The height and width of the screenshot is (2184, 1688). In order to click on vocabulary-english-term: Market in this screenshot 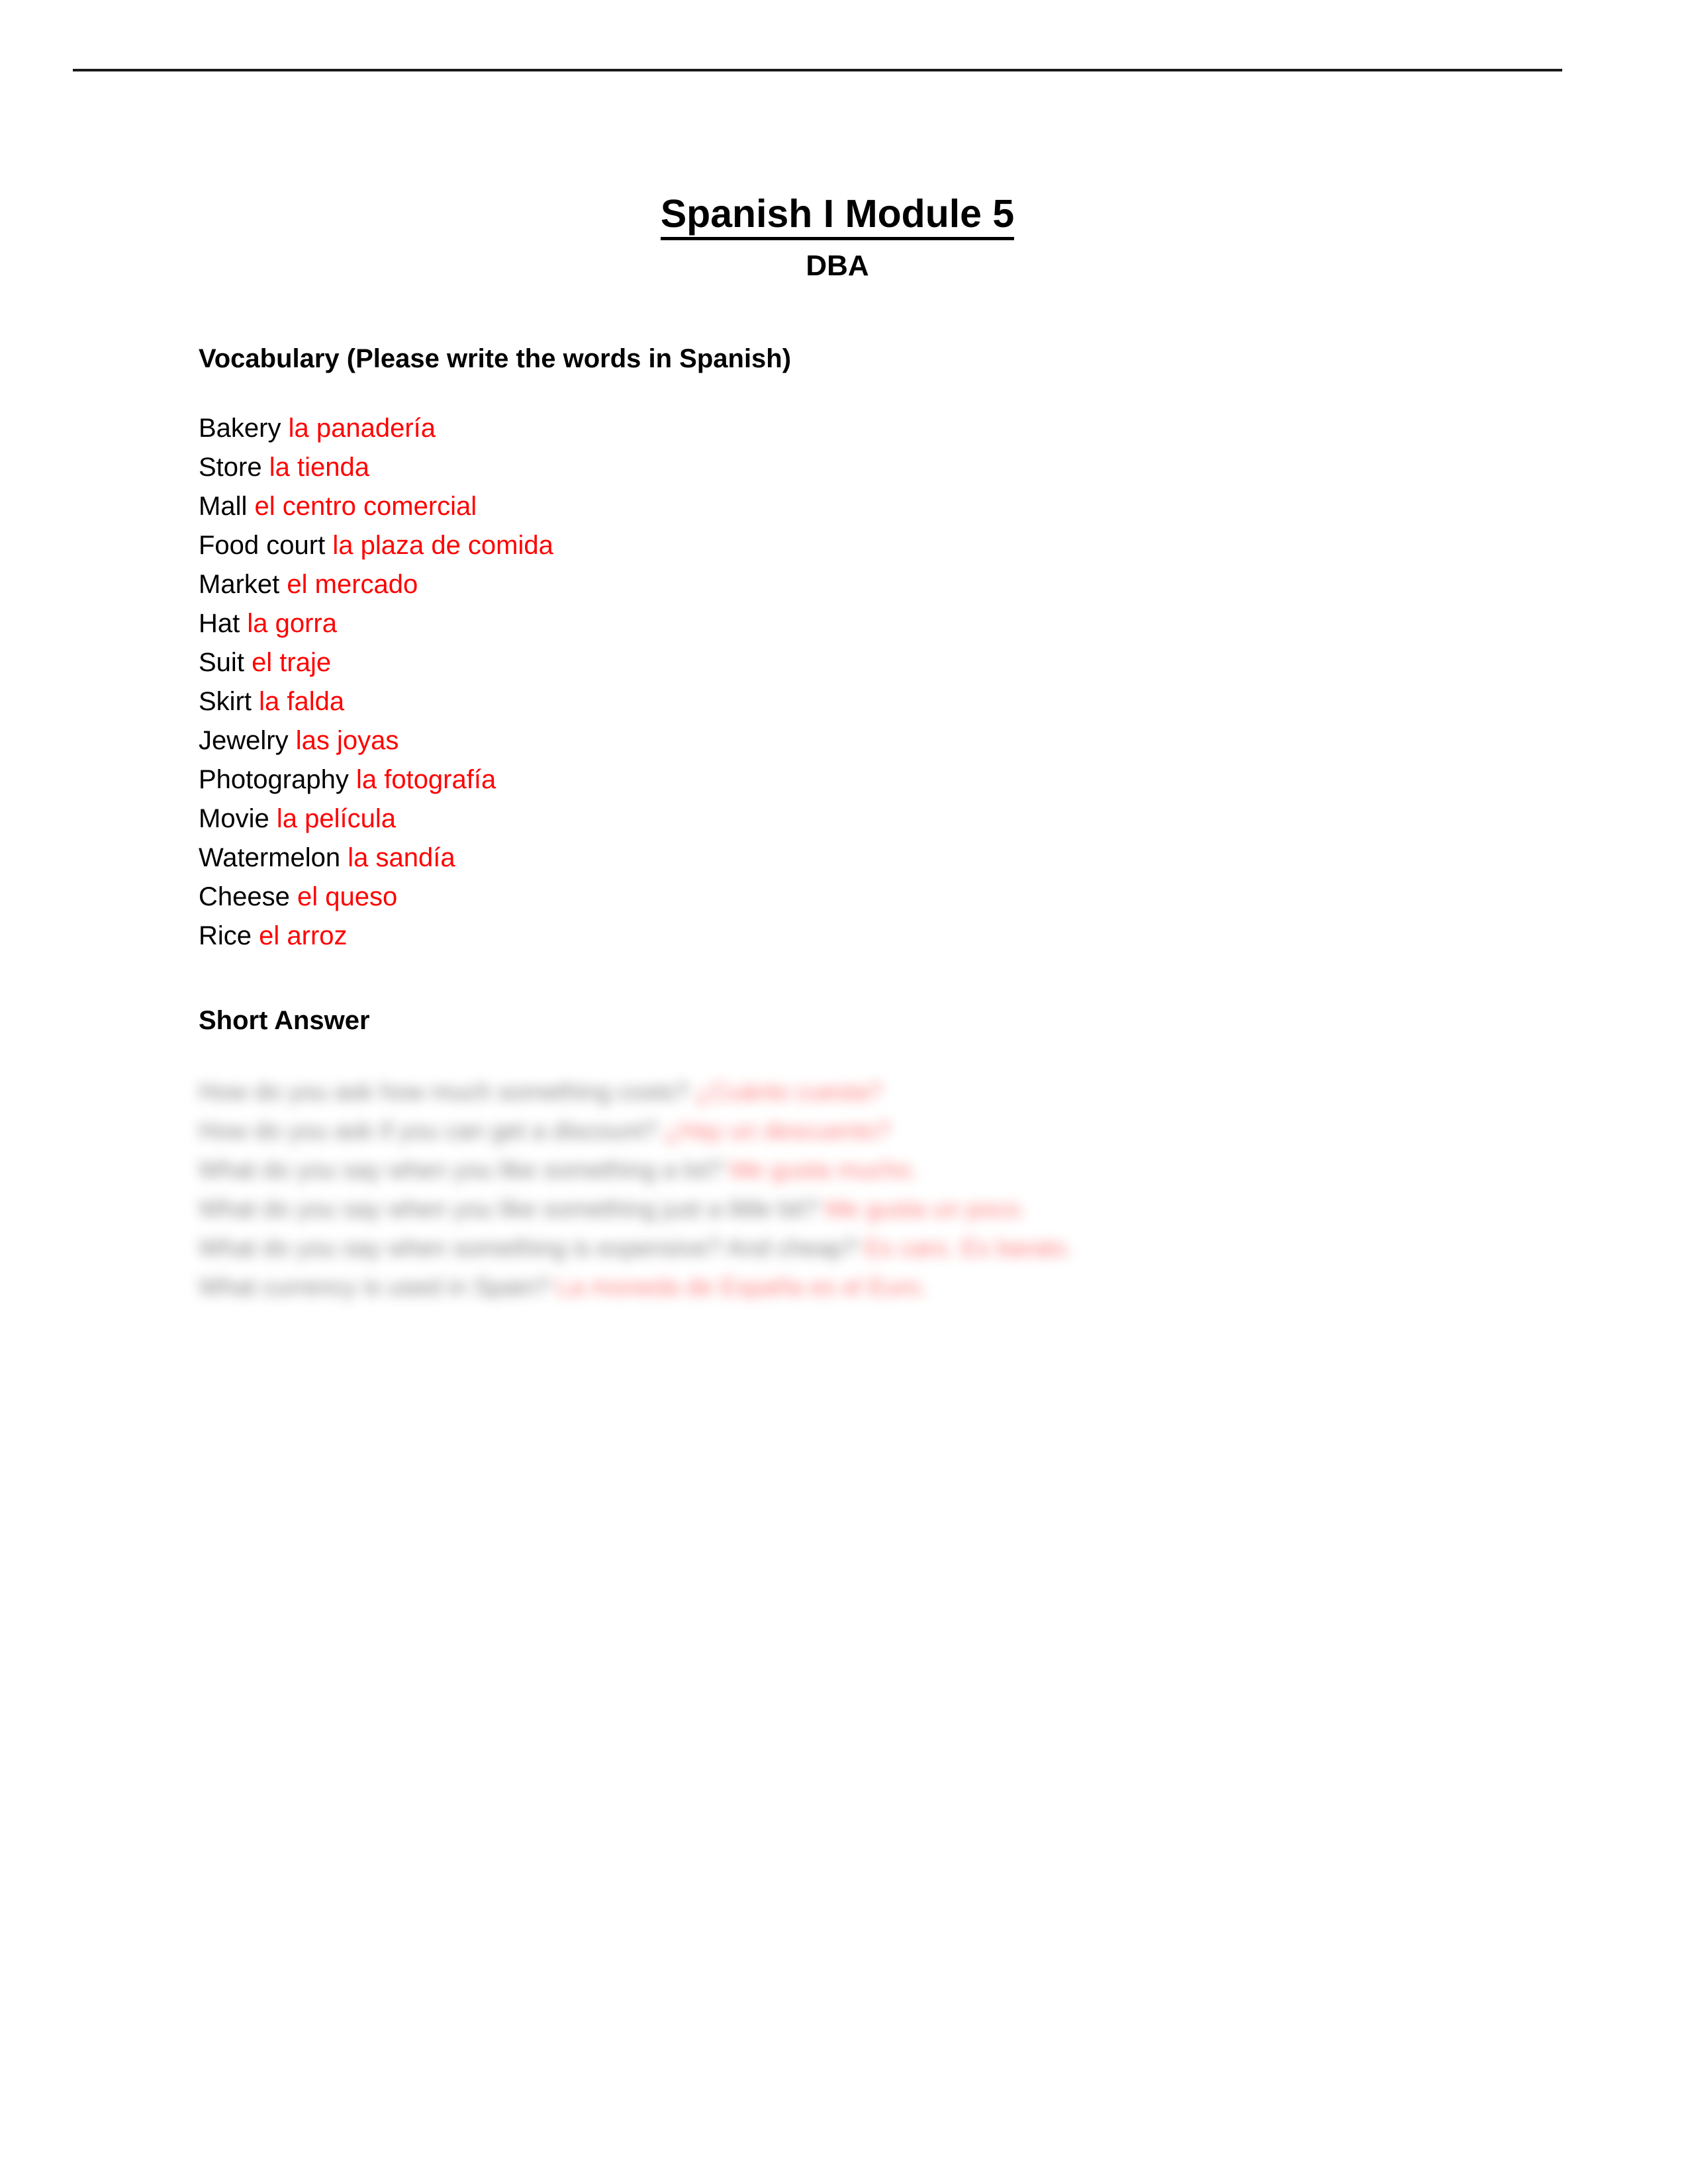, I will do `click(239, 584)`.